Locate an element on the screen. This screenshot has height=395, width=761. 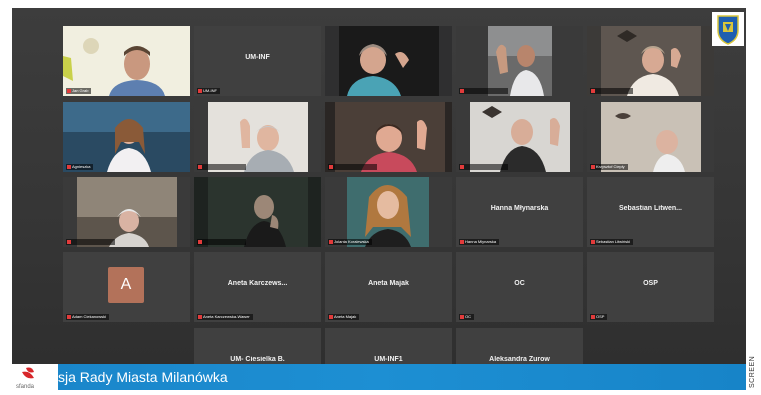
participant-name-label: Hanna Młynarska is located at coordinates (479, 242).